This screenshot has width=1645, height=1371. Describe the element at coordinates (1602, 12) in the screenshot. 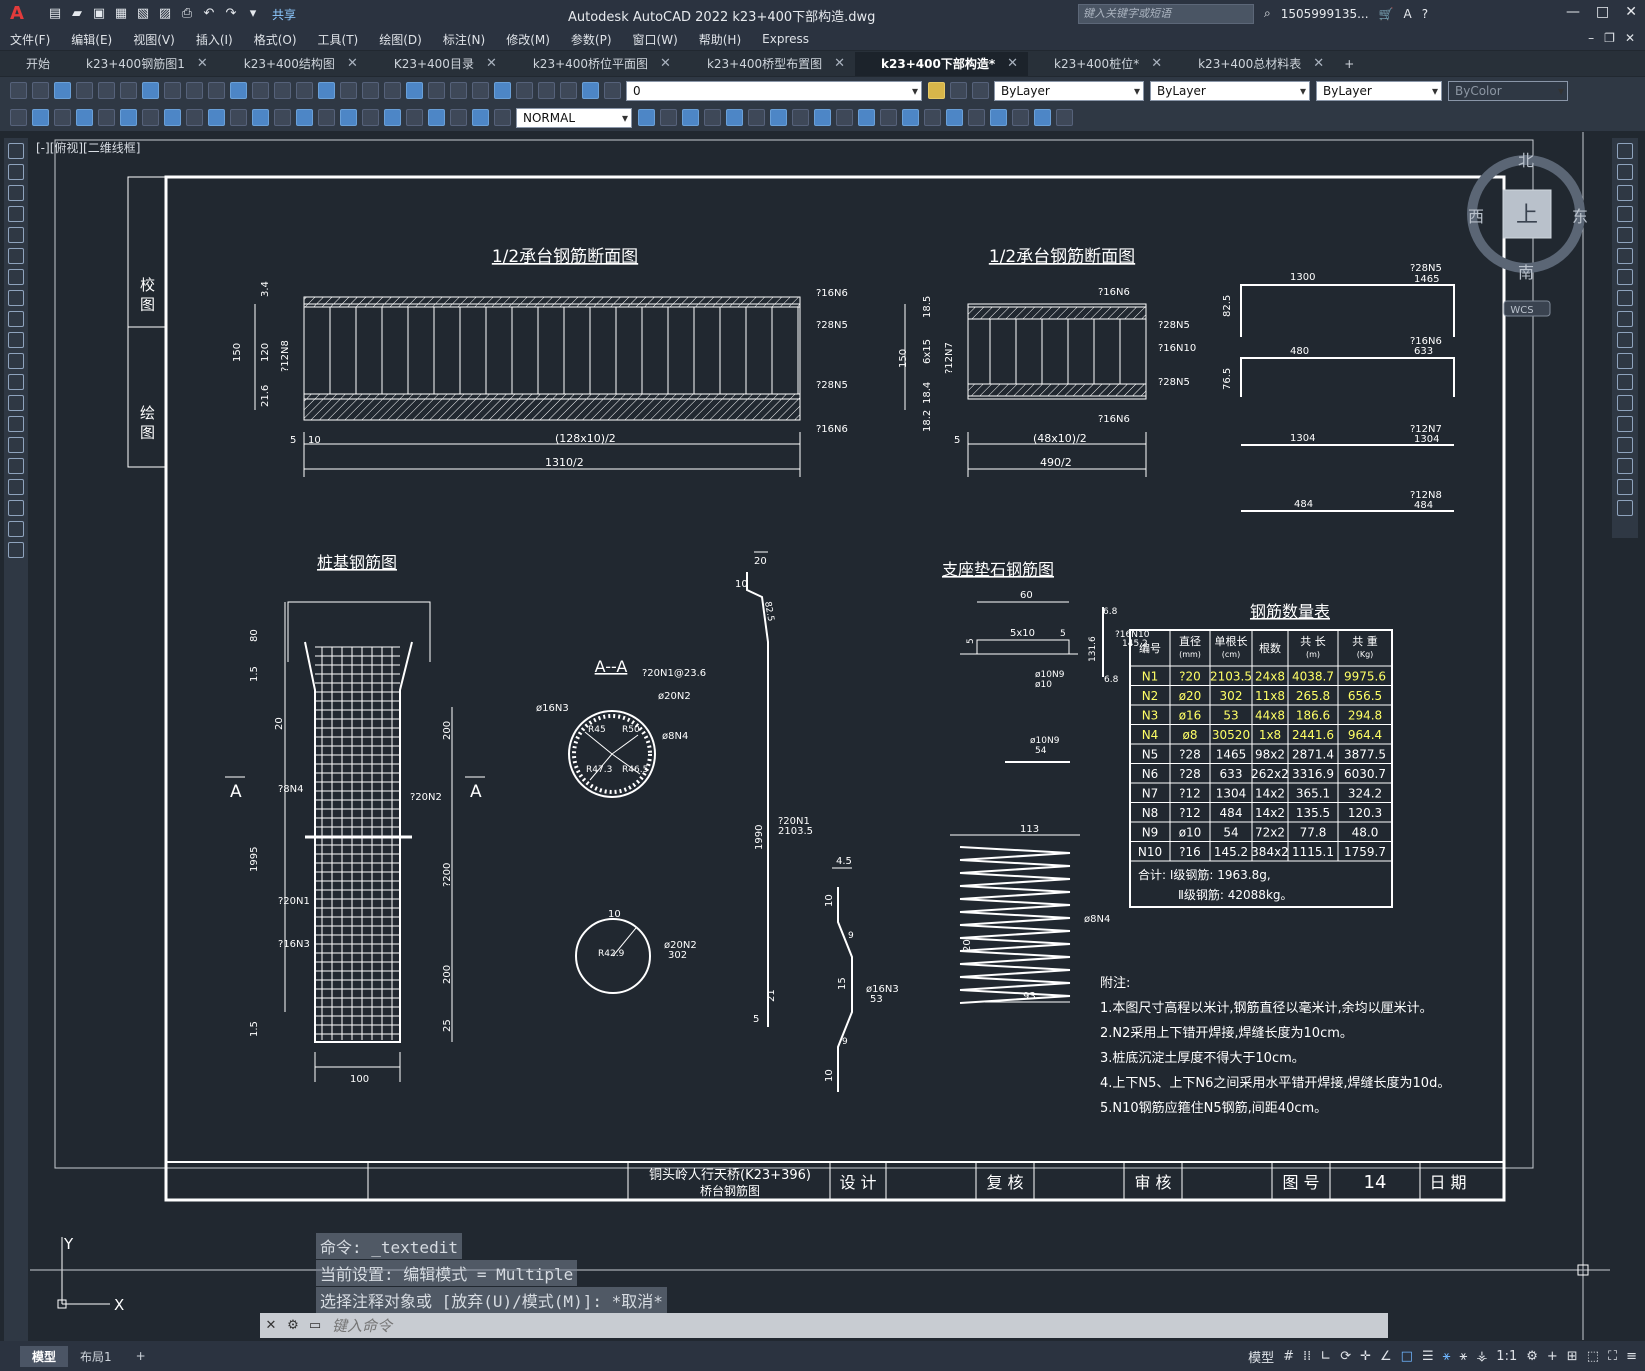

I see `maximize-button: □` at that location.